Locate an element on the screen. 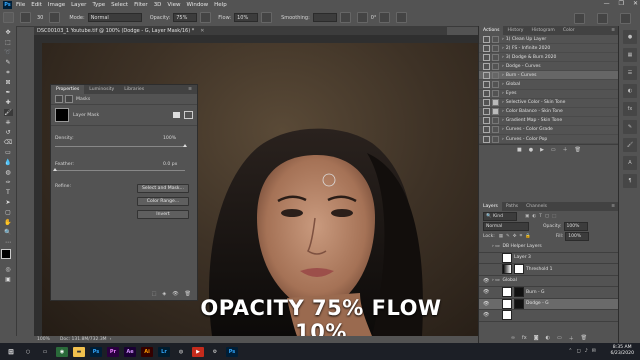  new-group-icon: ▭ is located at coordinates (559, 338).